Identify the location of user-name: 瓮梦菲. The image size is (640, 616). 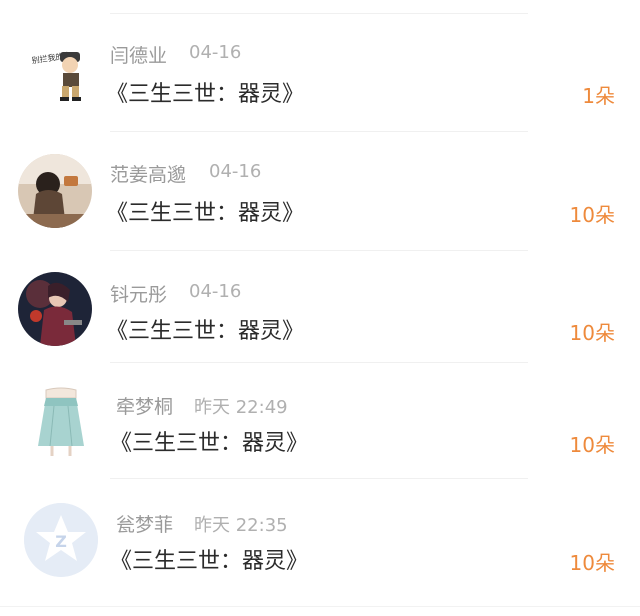
(144, 523).